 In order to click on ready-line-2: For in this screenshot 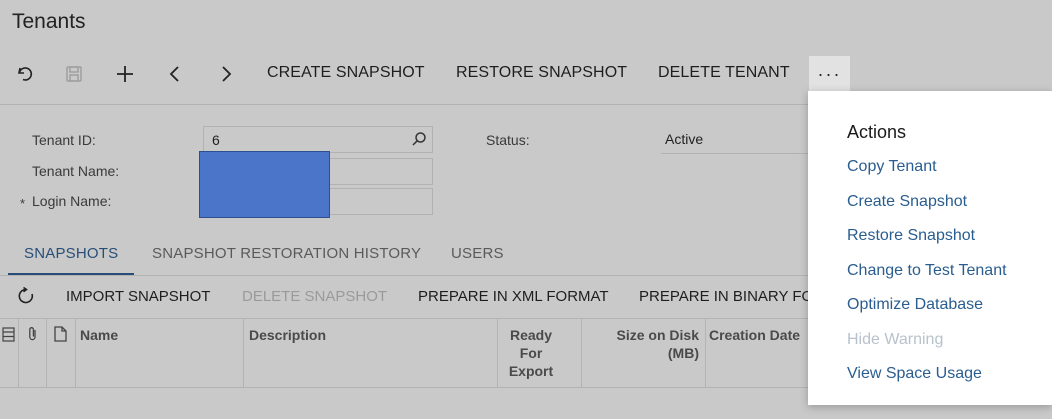, I will do `click(531, 353)`.